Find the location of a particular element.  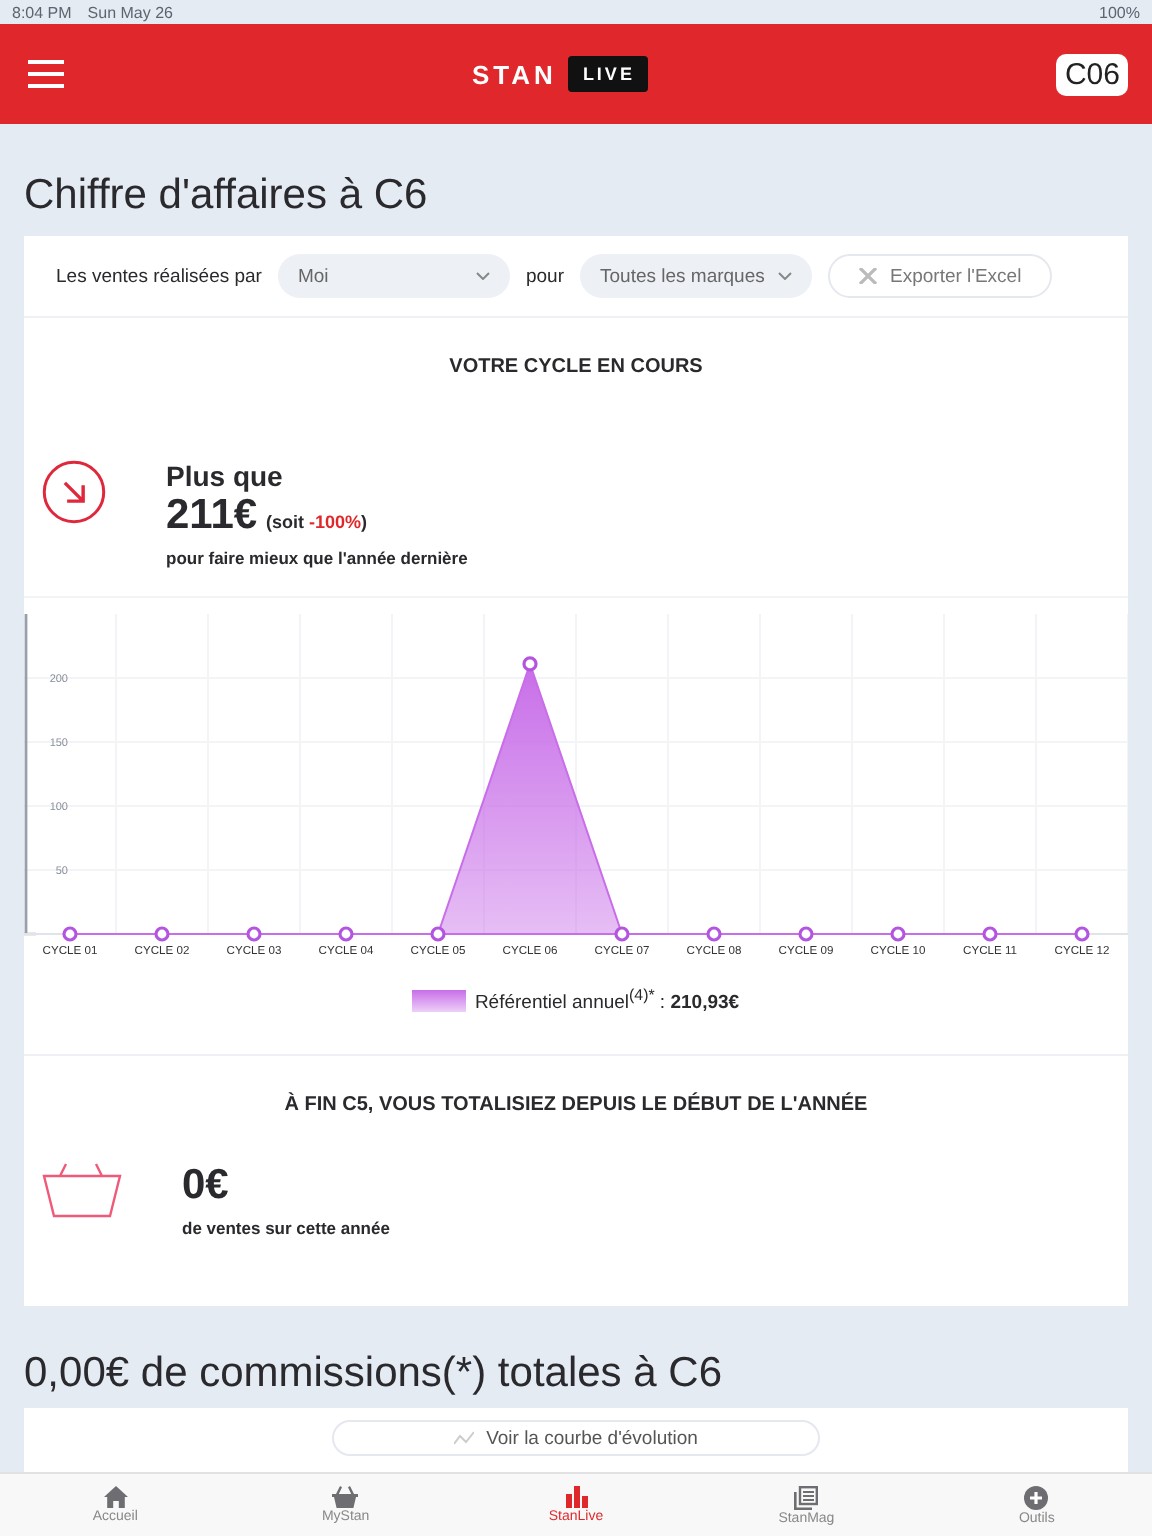

seller-dropdown: Moi is located at coordinates (393, 276).